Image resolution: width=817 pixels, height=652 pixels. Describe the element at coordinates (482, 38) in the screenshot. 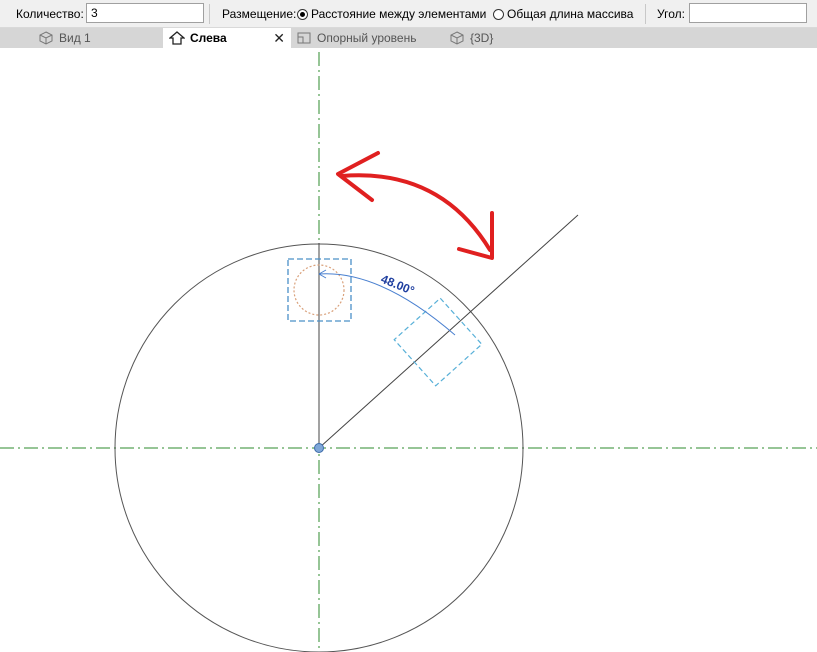

I see `tab-label: {3D}` at that location.